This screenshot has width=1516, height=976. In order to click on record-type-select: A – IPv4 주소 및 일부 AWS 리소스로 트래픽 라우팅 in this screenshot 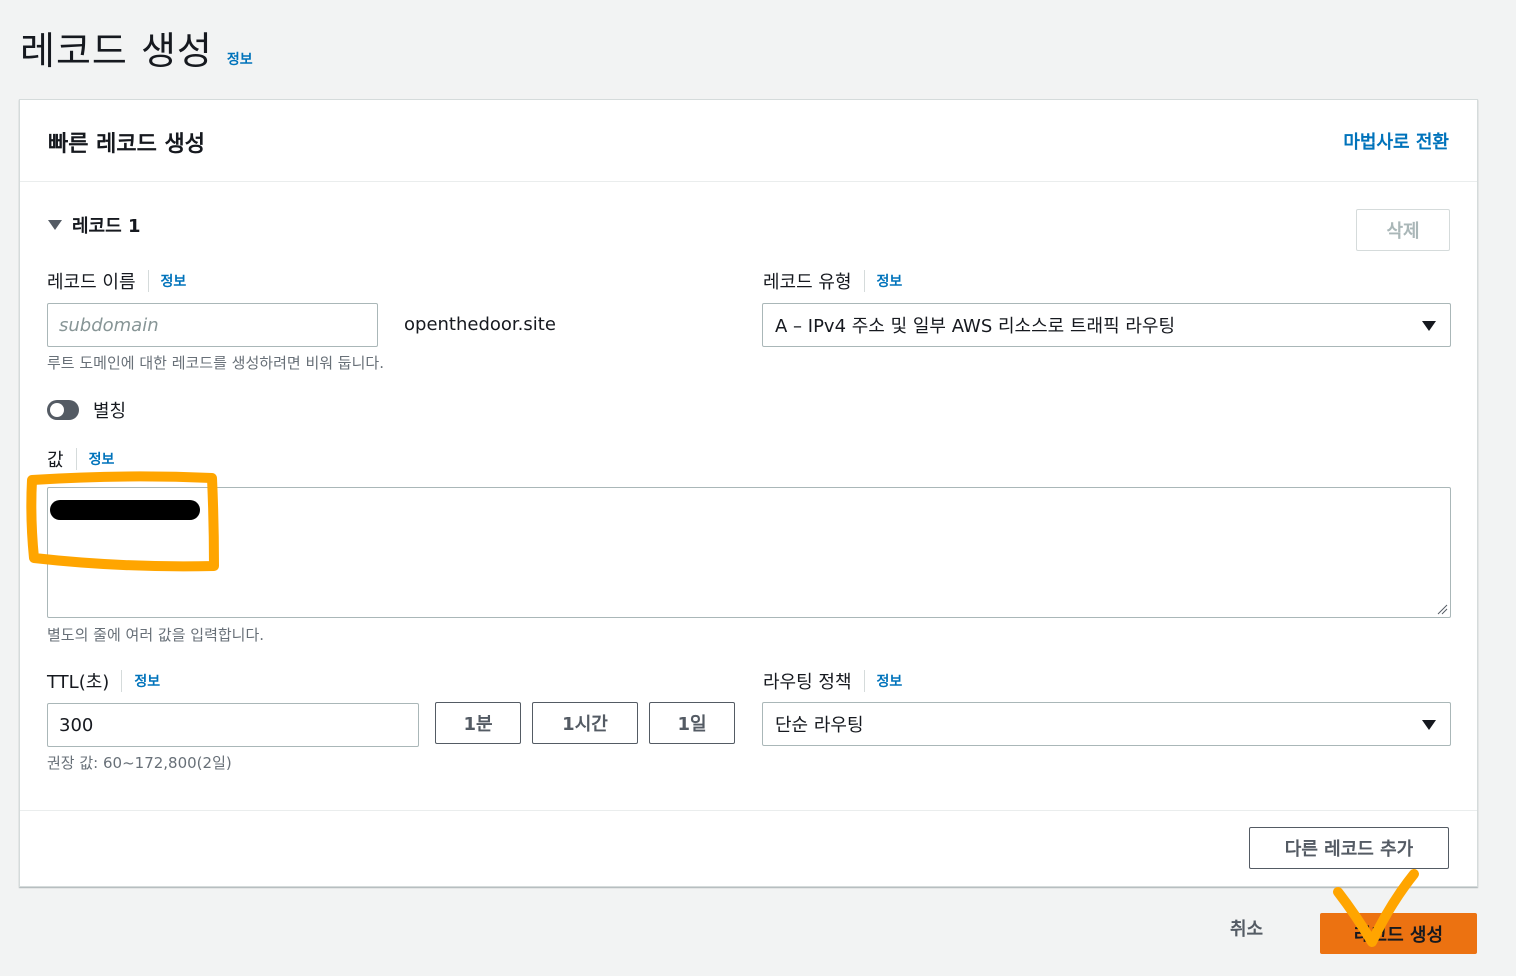, I will do `click(1106, 325)`.